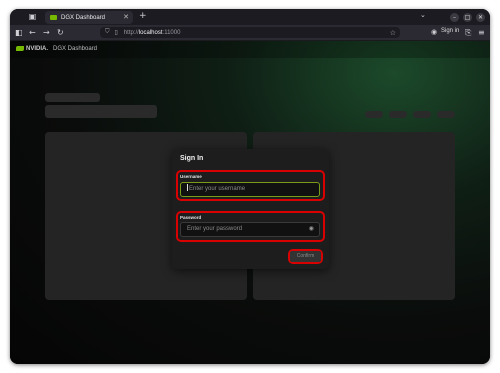 This screenshot has width=500, height=373. Describe the element at coordinates (20, 48) in the screenshot. I see `nvidia-eye-icon` at that location.